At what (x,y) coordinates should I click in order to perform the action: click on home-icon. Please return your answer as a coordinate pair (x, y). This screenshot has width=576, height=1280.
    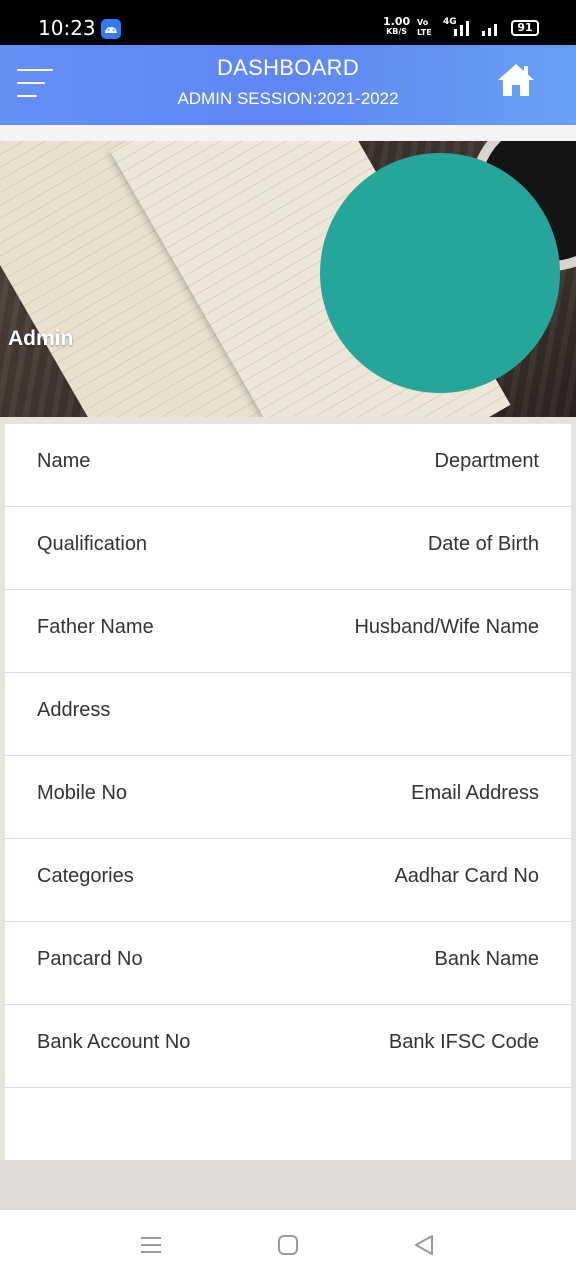
    Looking at the image, I should click on (516, 80).